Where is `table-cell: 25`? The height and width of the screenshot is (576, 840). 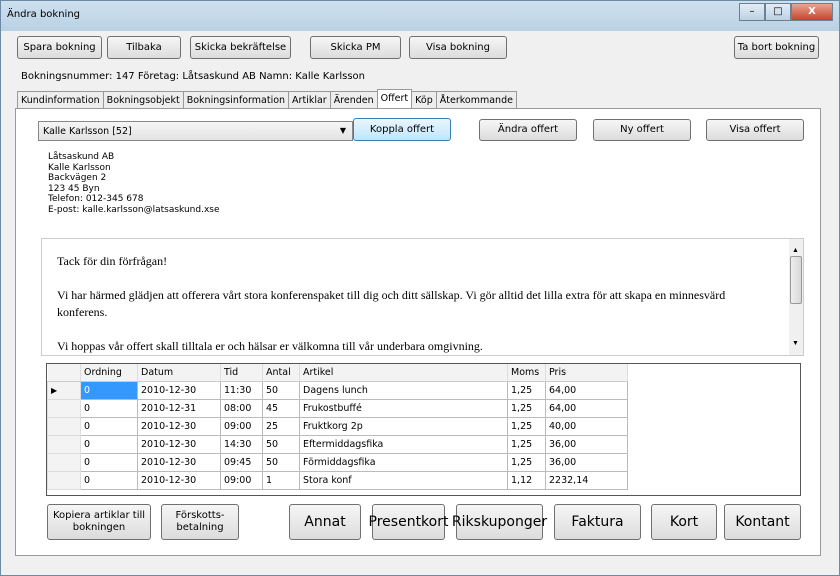 table-cell: 25 is located at coordinates (281, 426).